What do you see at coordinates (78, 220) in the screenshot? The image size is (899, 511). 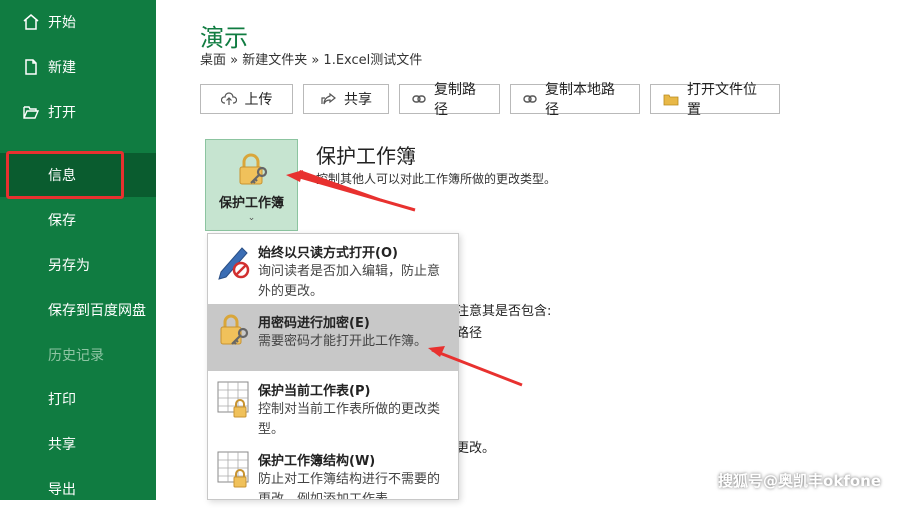 I see `nav-save: 保存` at bounding box center [78, 220].